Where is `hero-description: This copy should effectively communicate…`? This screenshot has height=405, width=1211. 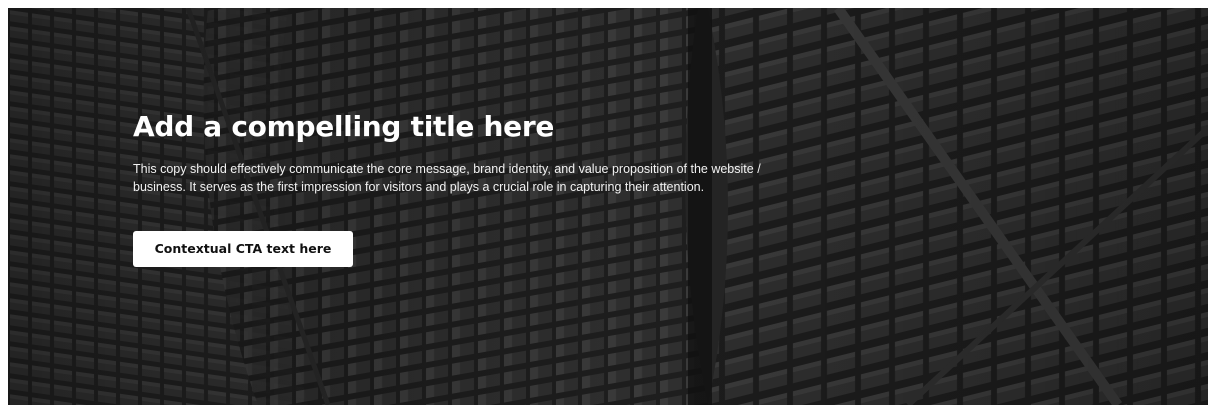
hero-description: This copy should effectively communicate… is located at coordinates (447, 178).